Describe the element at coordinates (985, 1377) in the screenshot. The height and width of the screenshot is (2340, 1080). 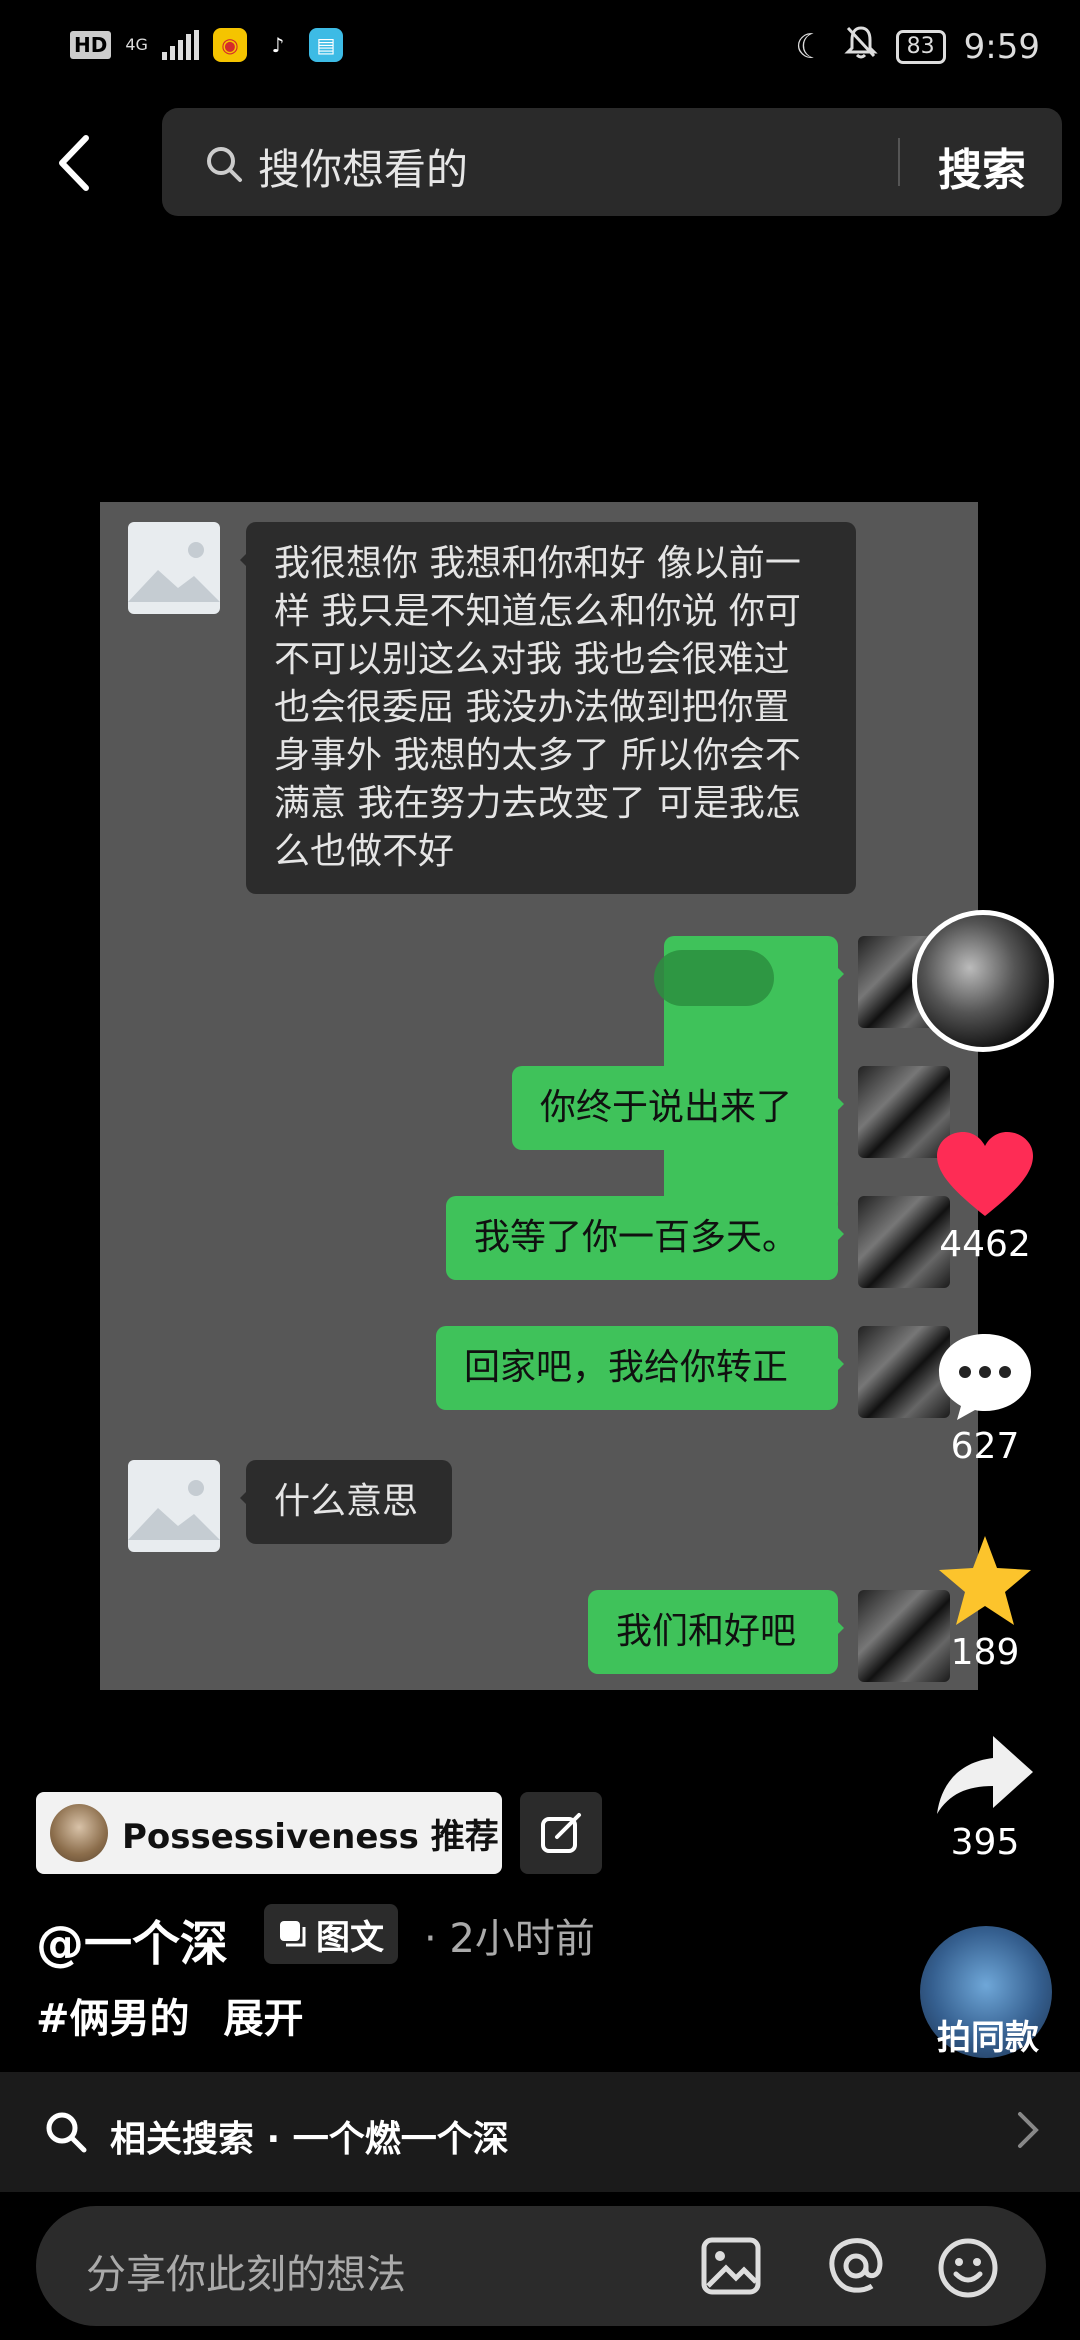
I see `comment-icon` at that location.